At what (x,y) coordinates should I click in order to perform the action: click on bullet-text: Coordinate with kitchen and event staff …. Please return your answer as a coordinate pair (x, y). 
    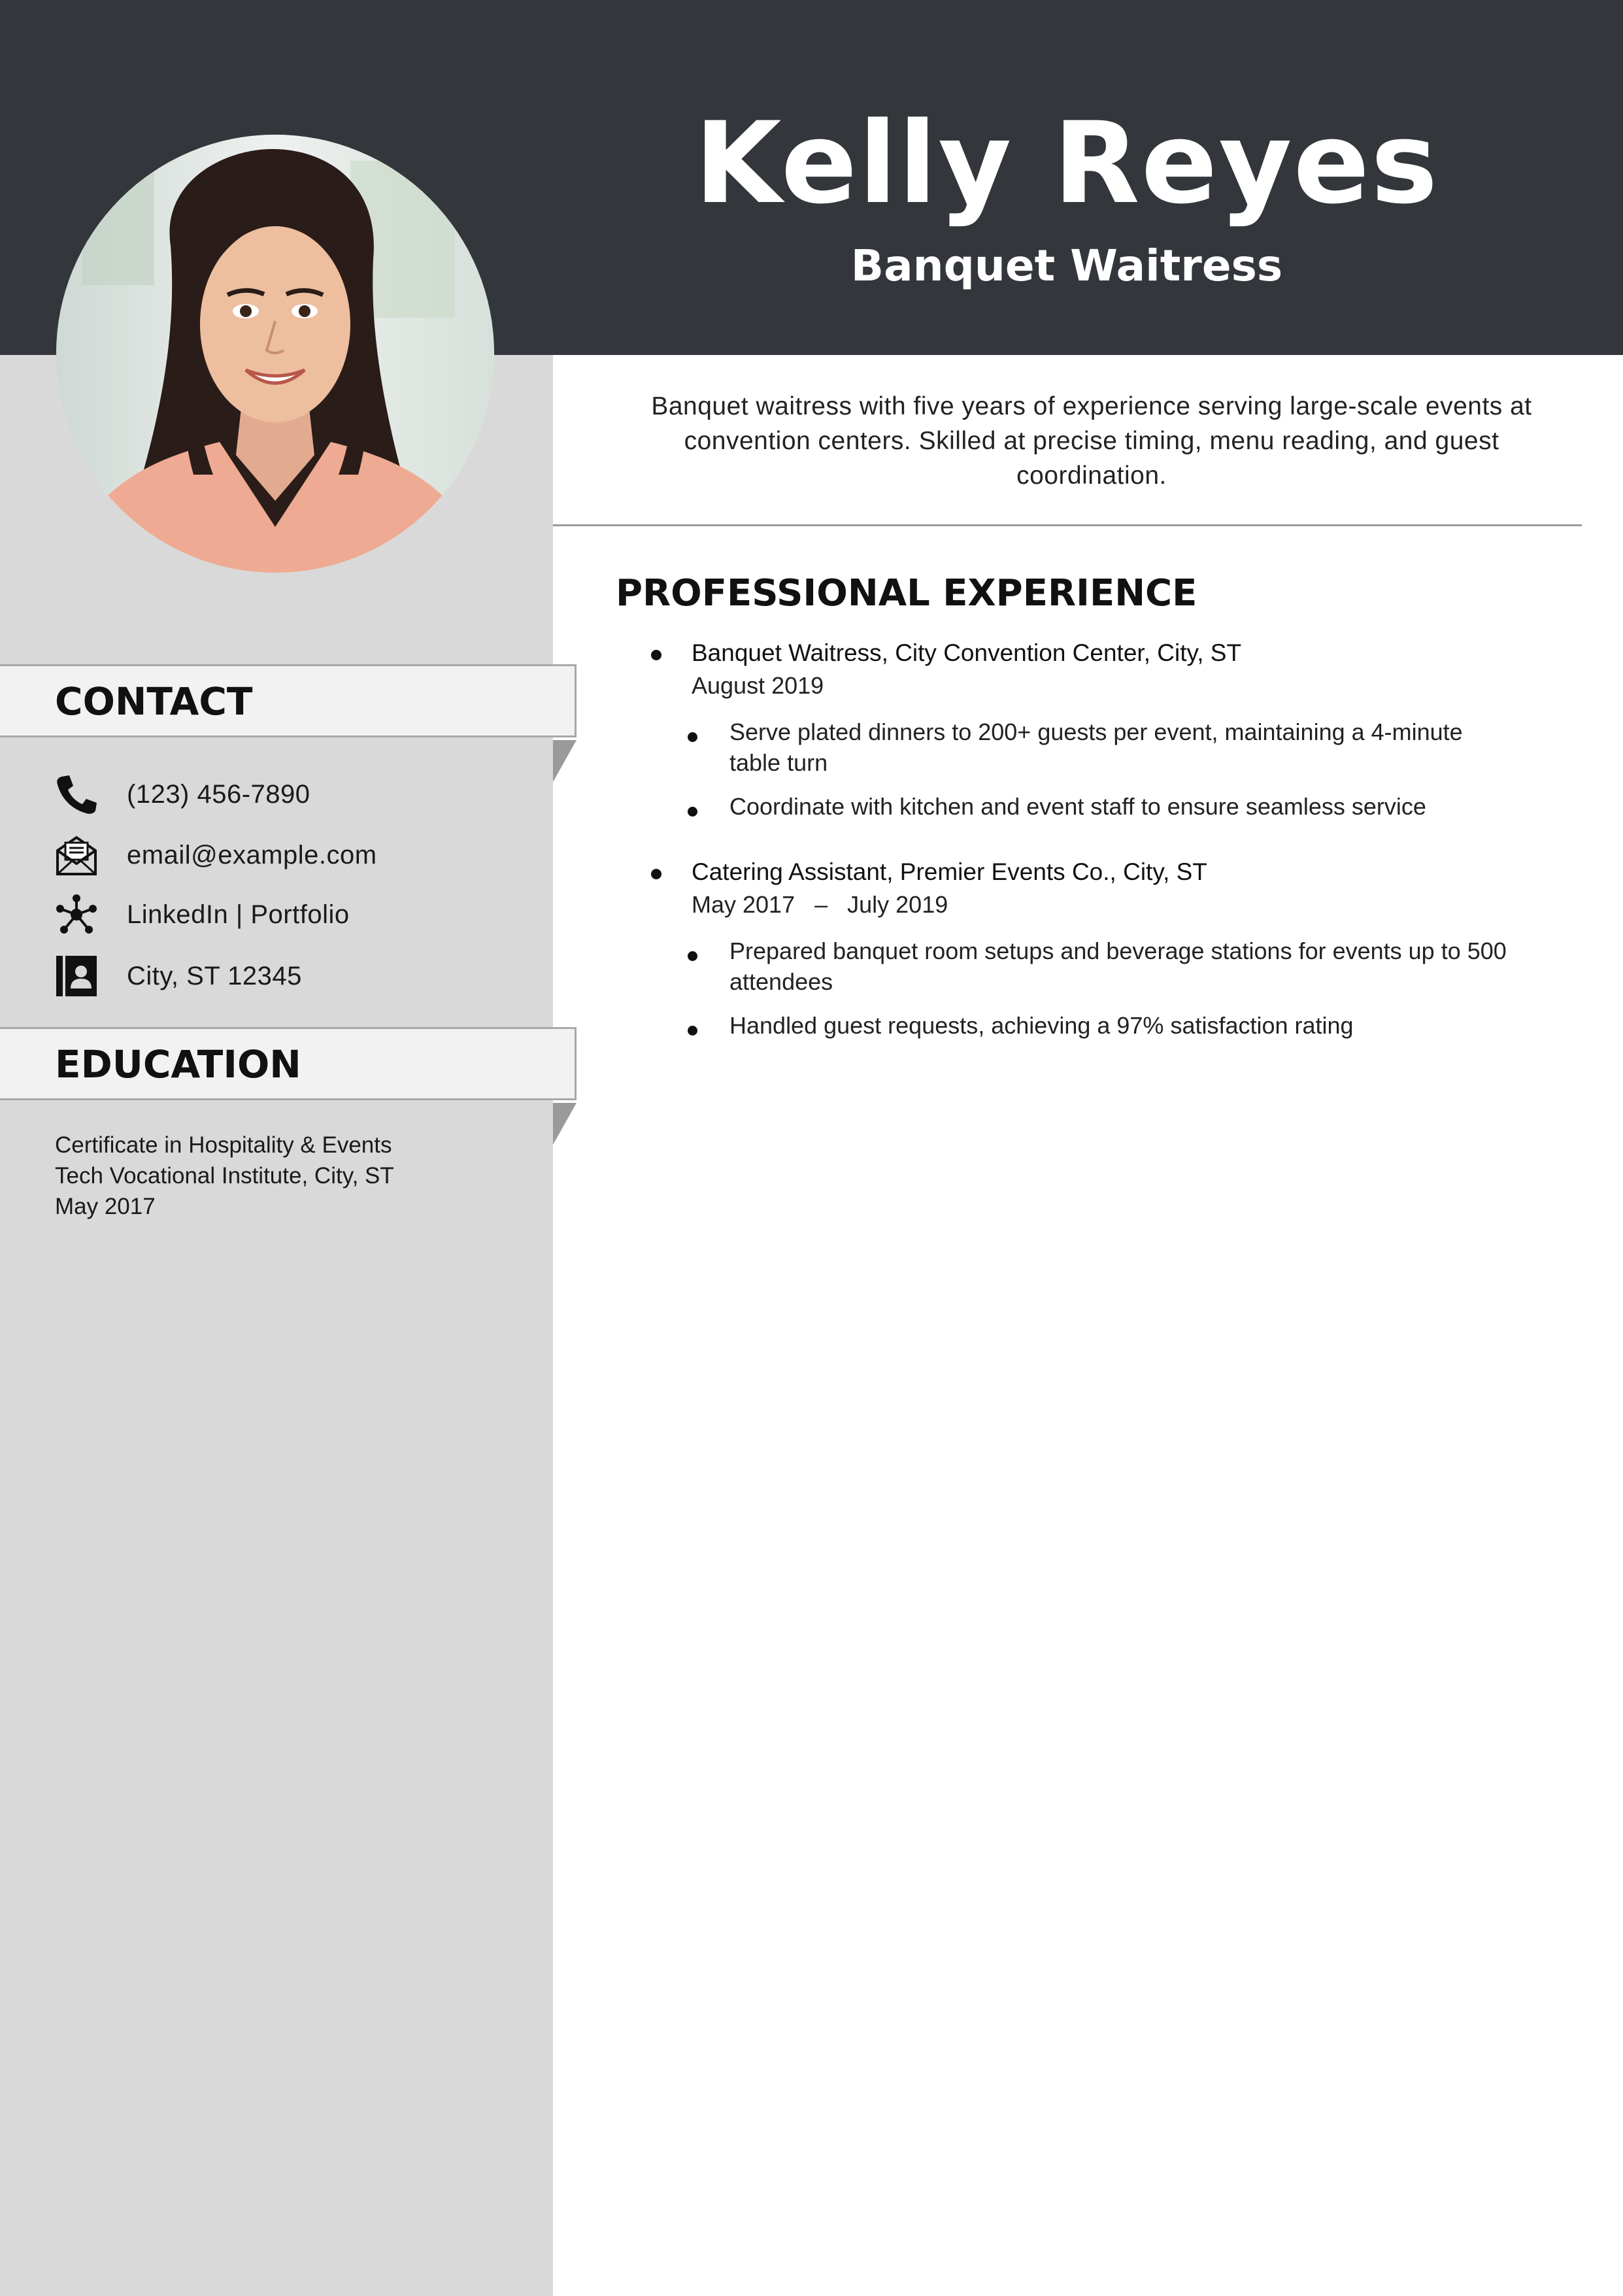
    Looking at the image, I should click on (1077, 807).